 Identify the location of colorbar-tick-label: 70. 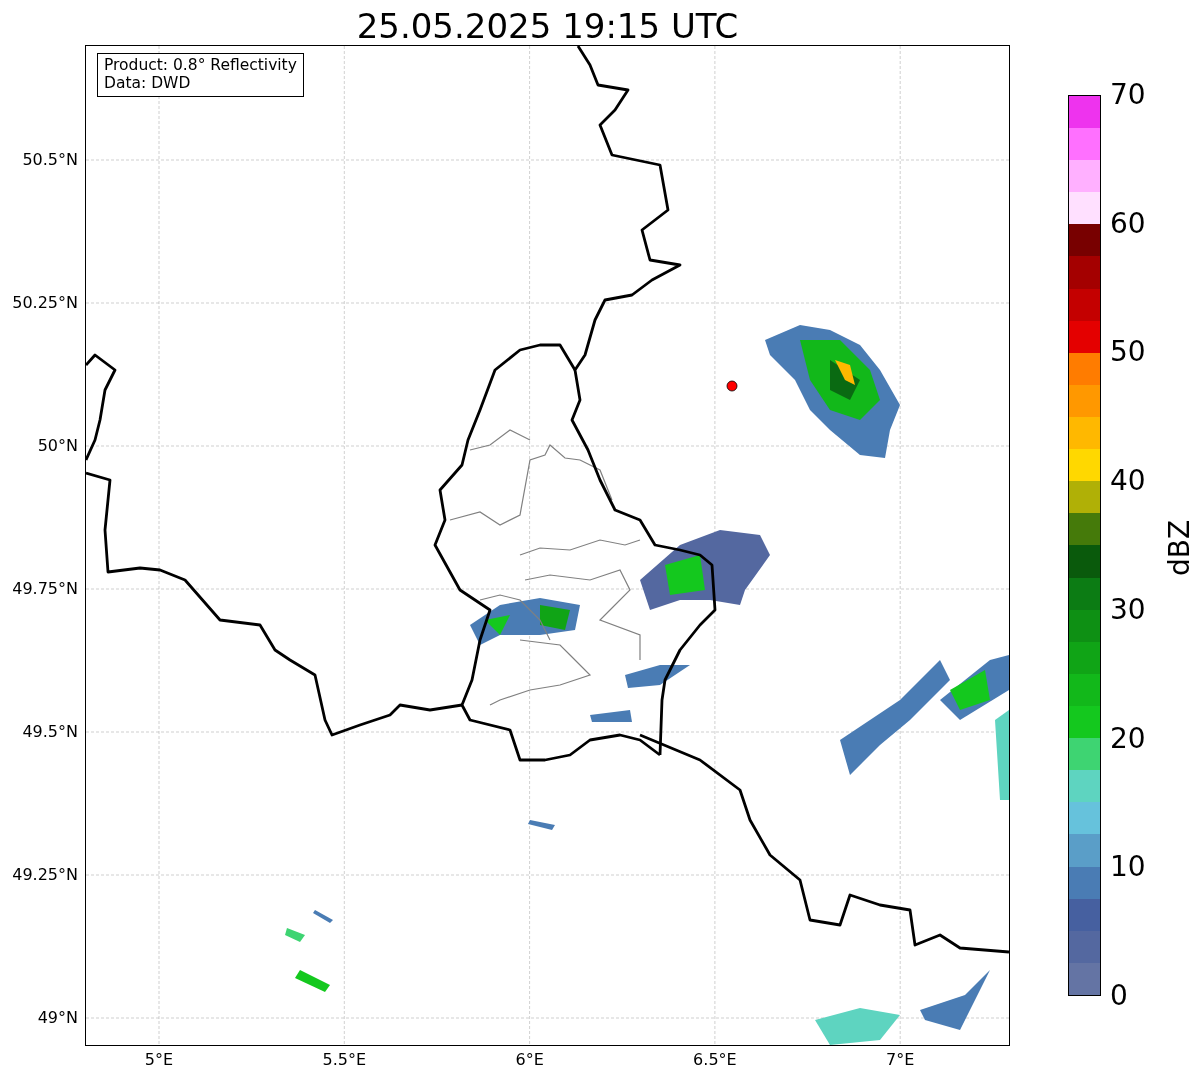
(1128, 95).